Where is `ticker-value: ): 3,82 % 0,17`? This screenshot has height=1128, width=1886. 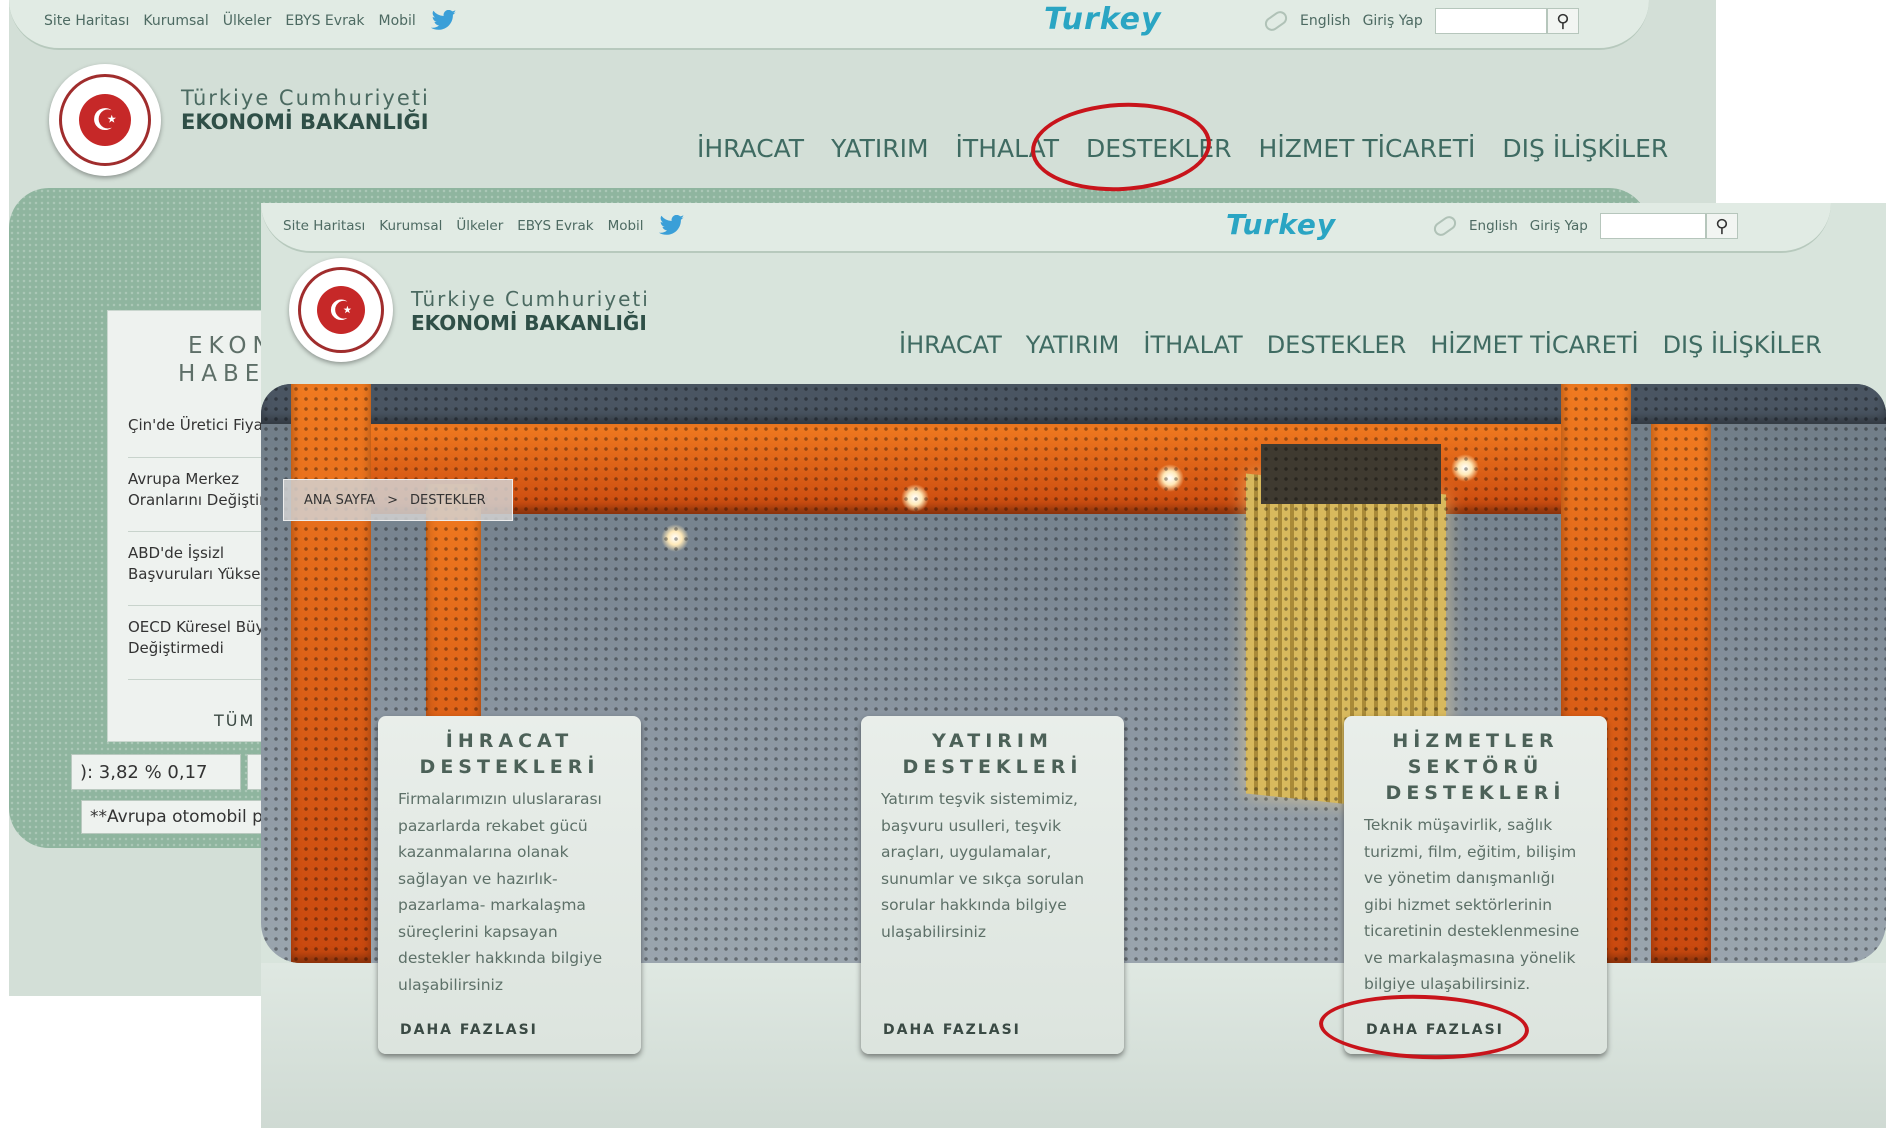
ticker-value: ): 3,82 % 0,17 is located at coordinates (156, 772).